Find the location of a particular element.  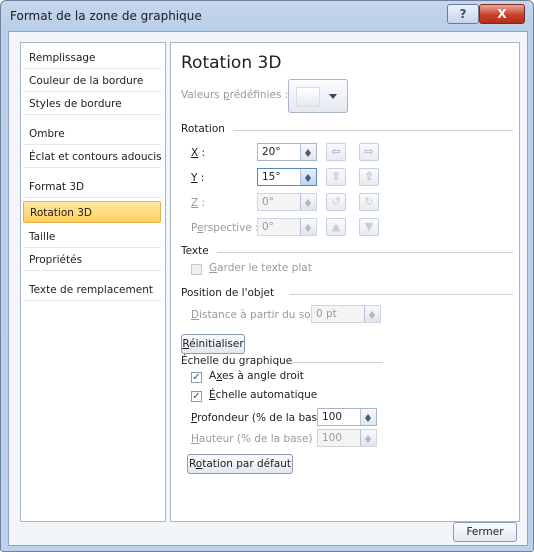

autoscale-checkbox: ✓ is located at coordinates (196, 396).